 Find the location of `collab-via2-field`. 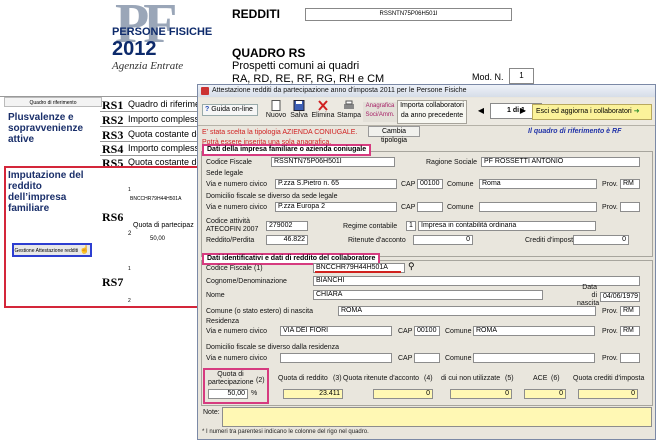

collab-via2-field is located at coordinates (336, 358).